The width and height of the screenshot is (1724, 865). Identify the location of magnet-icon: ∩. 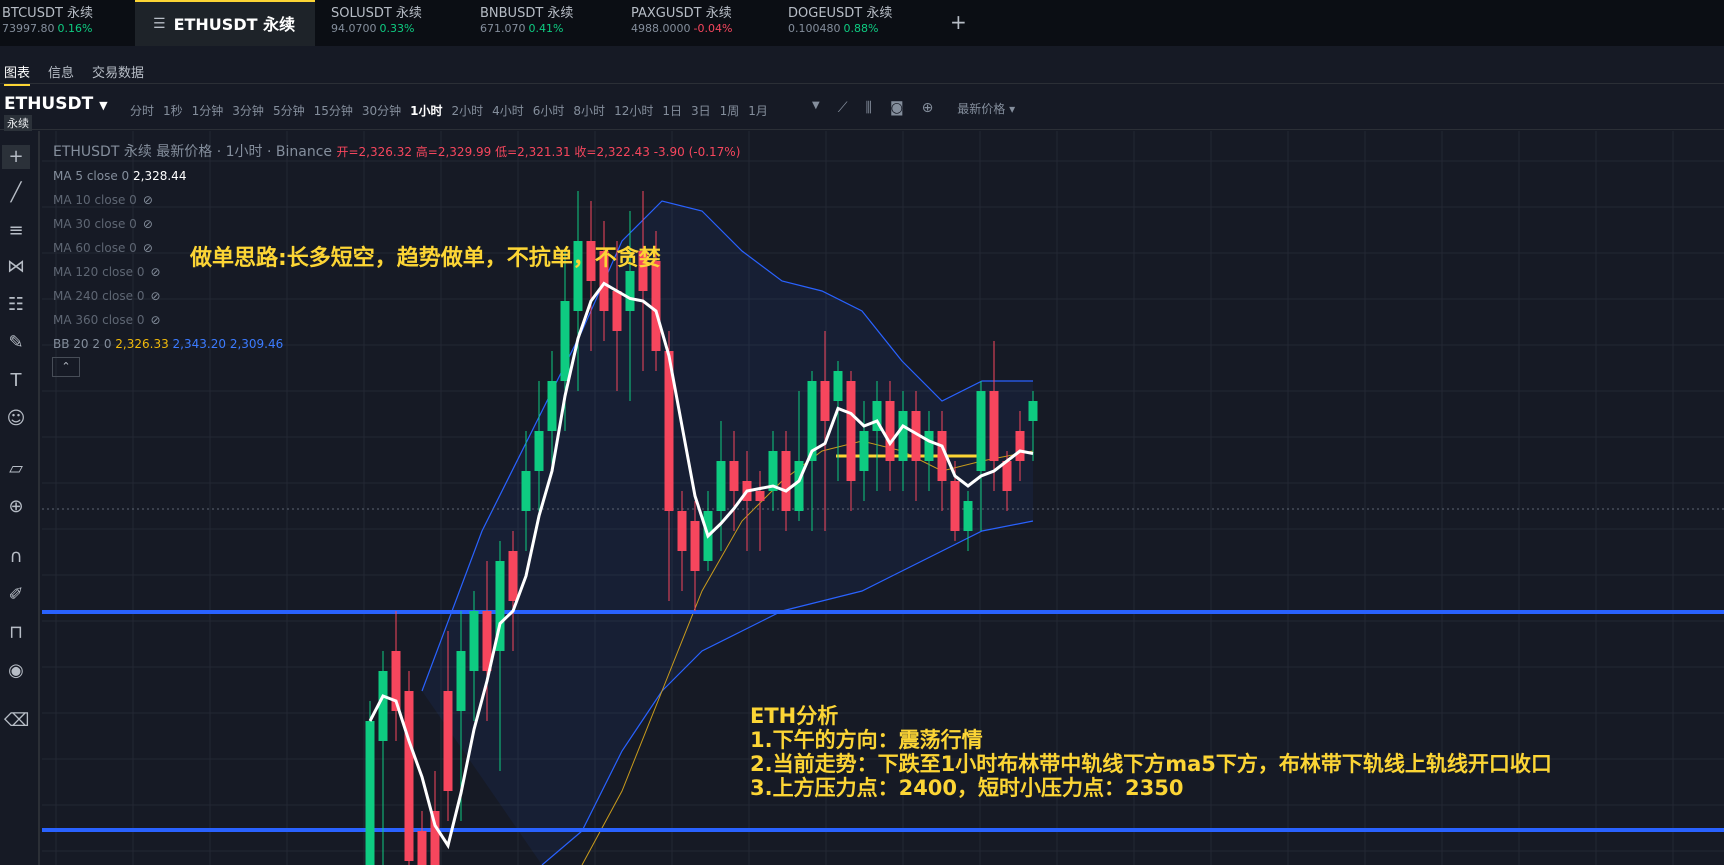
(16, 557).